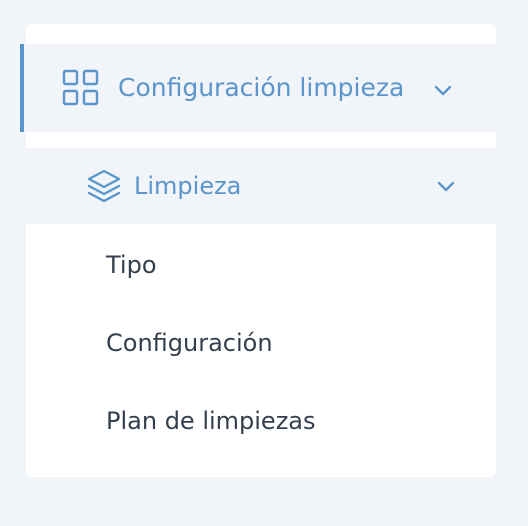 This screenshot has width=528, height=526. Describe the element at coordinates (22, 88) in the screenshot. I see `active-indicator` at that location.